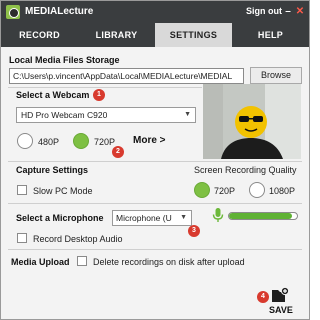 The width and height of the screenshot is (320, 320). Describe the element at coordinates (118, 152) in the screenshot. I see `step-badge-2: 2` at that location.